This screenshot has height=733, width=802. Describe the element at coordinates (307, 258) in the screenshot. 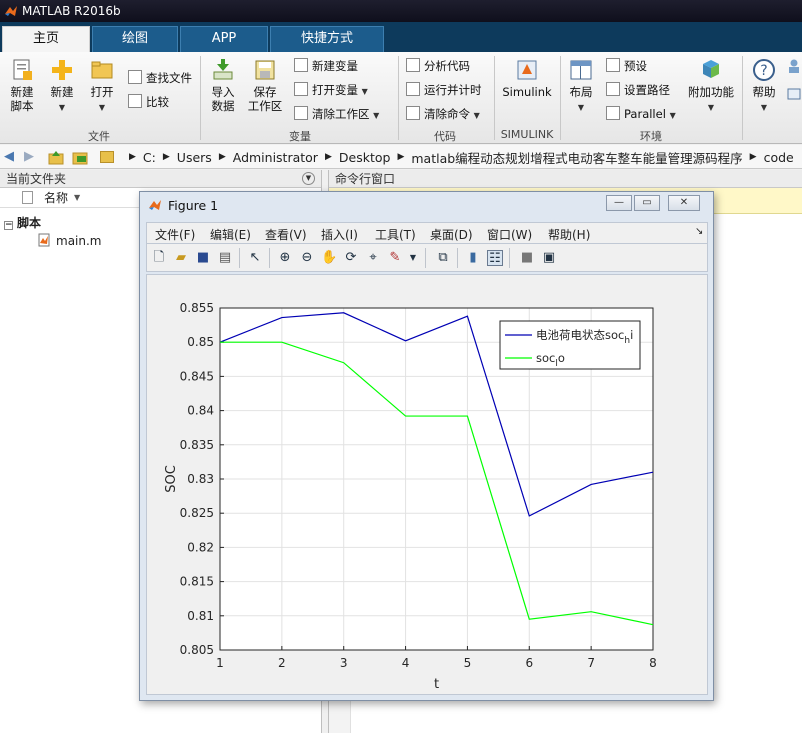

I see `zoom-out-icon: ⊖` at that location.